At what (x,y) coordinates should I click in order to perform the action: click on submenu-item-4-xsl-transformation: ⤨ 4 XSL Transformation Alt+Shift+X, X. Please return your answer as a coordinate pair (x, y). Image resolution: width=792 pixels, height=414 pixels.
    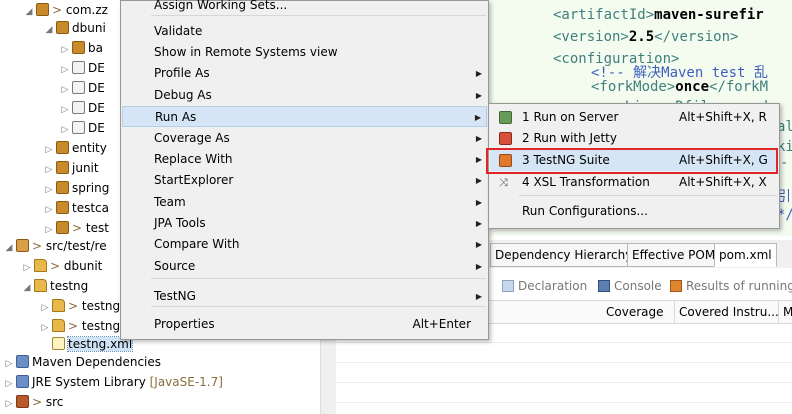
    Looking at the image, I should click on (634, 182).